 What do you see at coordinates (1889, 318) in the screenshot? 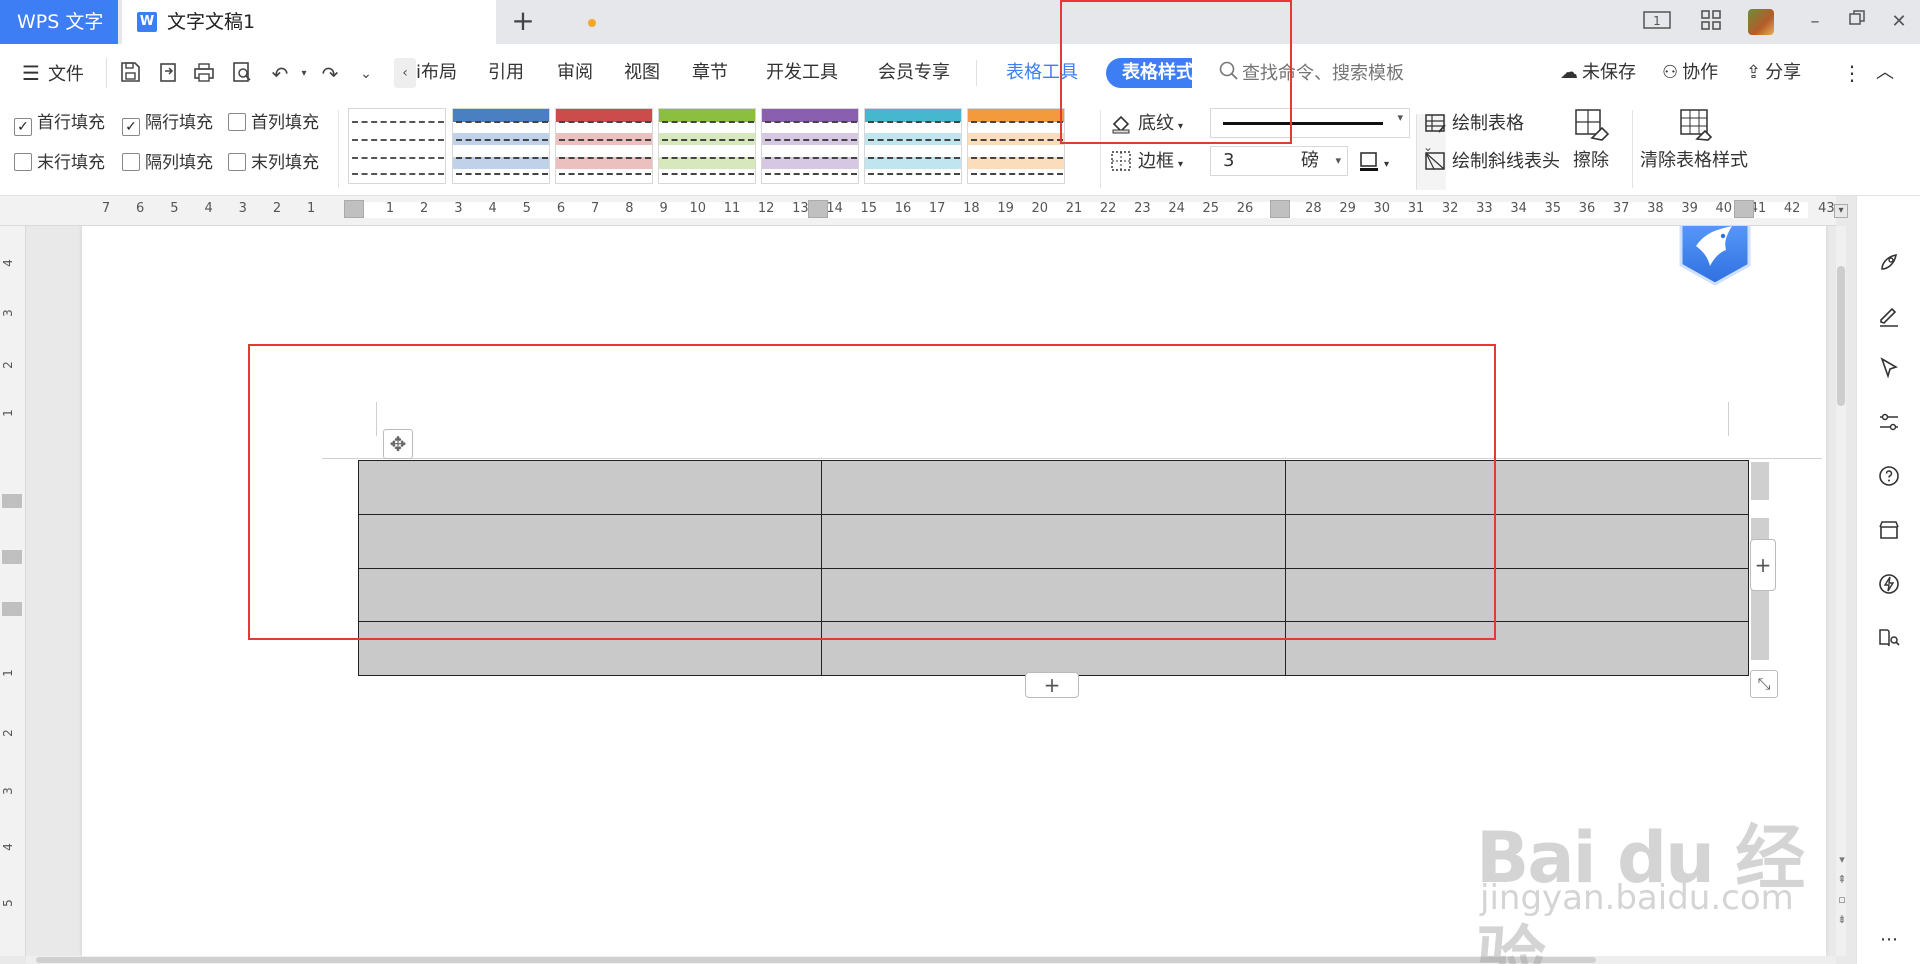
I see `pen-icon` at bounding box center [1889, 318].